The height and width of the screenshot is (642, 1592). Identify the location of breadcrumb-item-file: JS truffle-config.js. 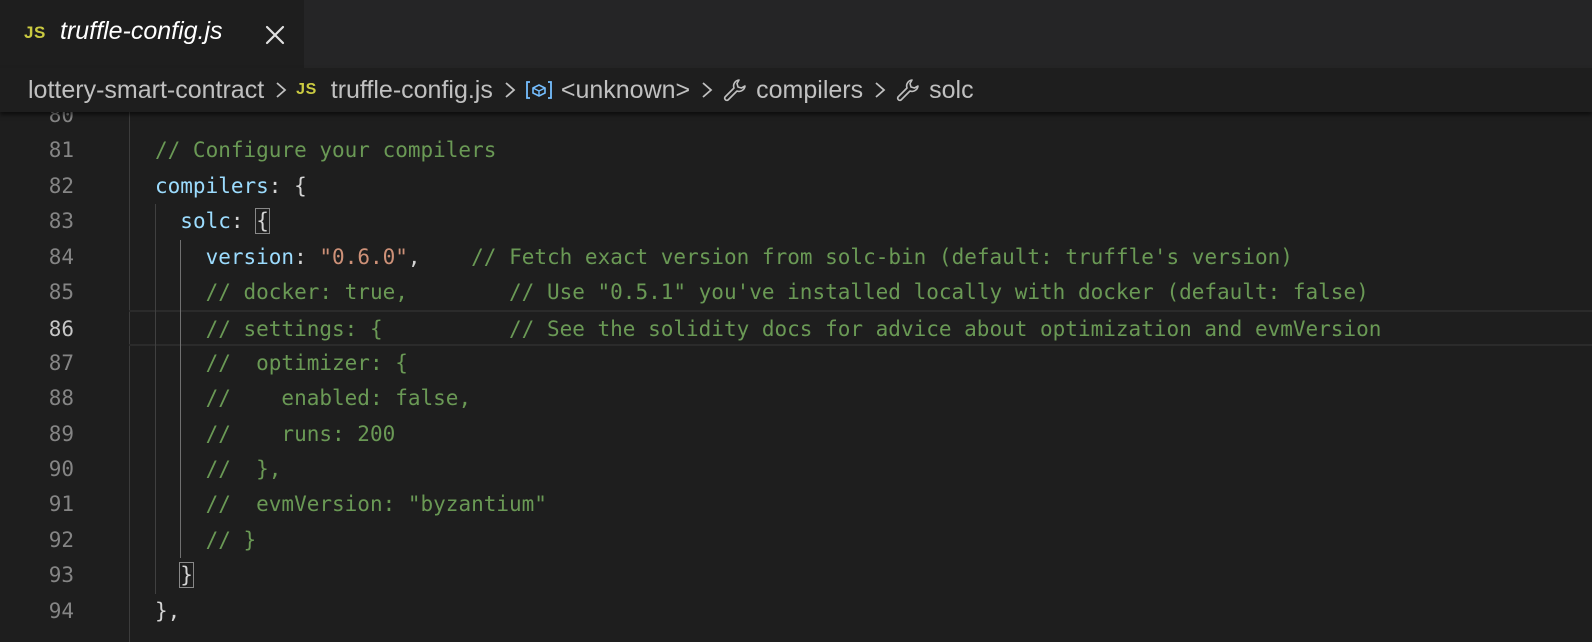
(394, 90).